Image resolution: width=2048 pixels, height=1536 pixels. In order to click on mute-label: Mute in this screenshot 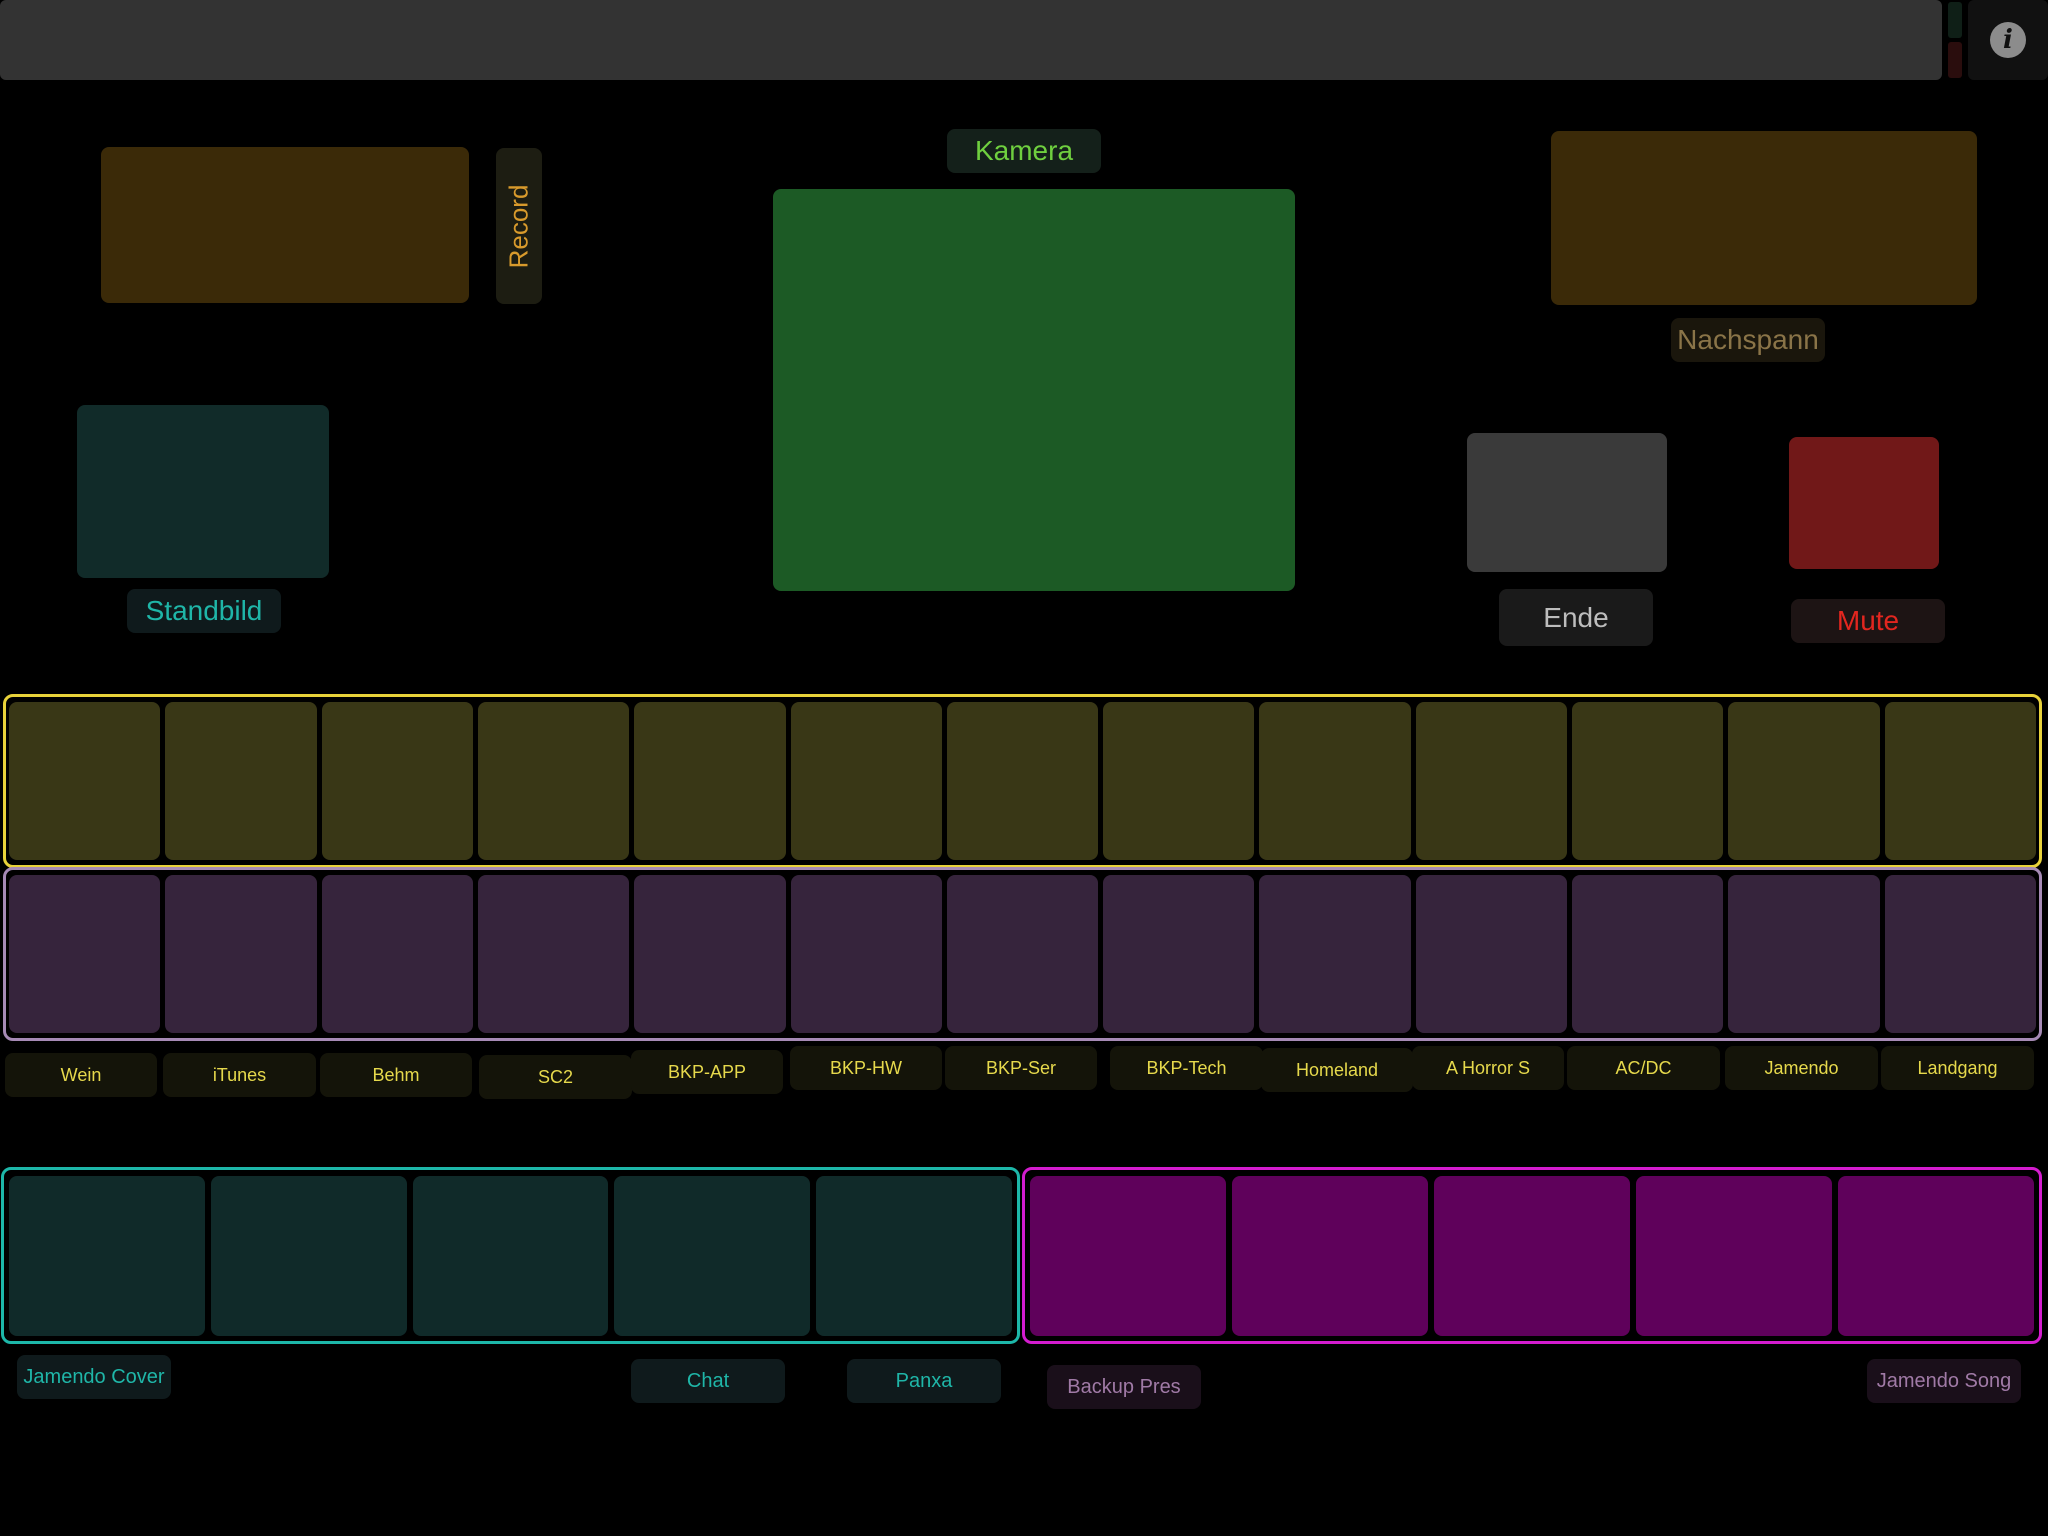, I will do `click(1868, 621)`.